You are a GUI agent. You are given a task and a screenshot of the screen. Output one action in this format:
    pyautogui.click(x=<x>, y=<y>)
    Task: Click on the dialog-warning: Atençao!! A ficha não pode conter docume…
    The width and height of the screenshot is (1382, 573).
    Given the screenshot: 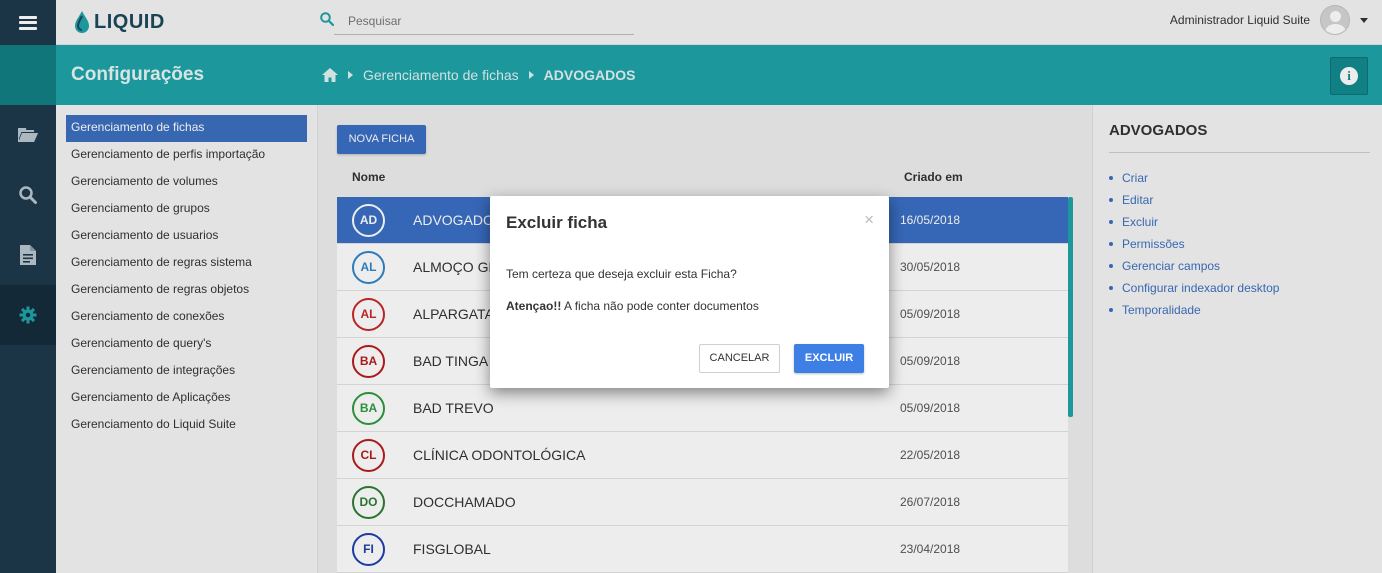 What is the action you would take?
    pyautogui.click(x=632, y=306)
    